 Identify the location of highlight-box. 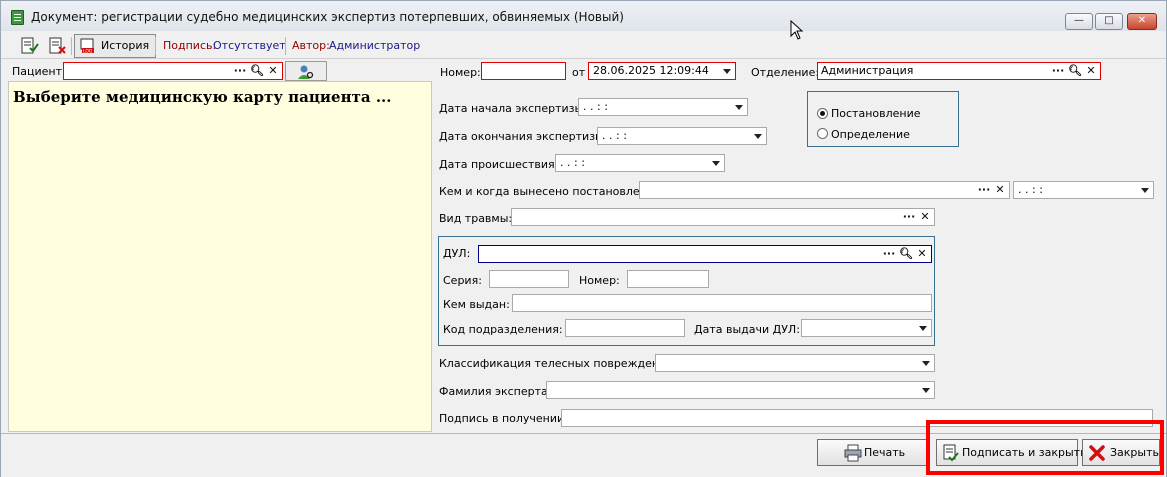
(1045, 447).